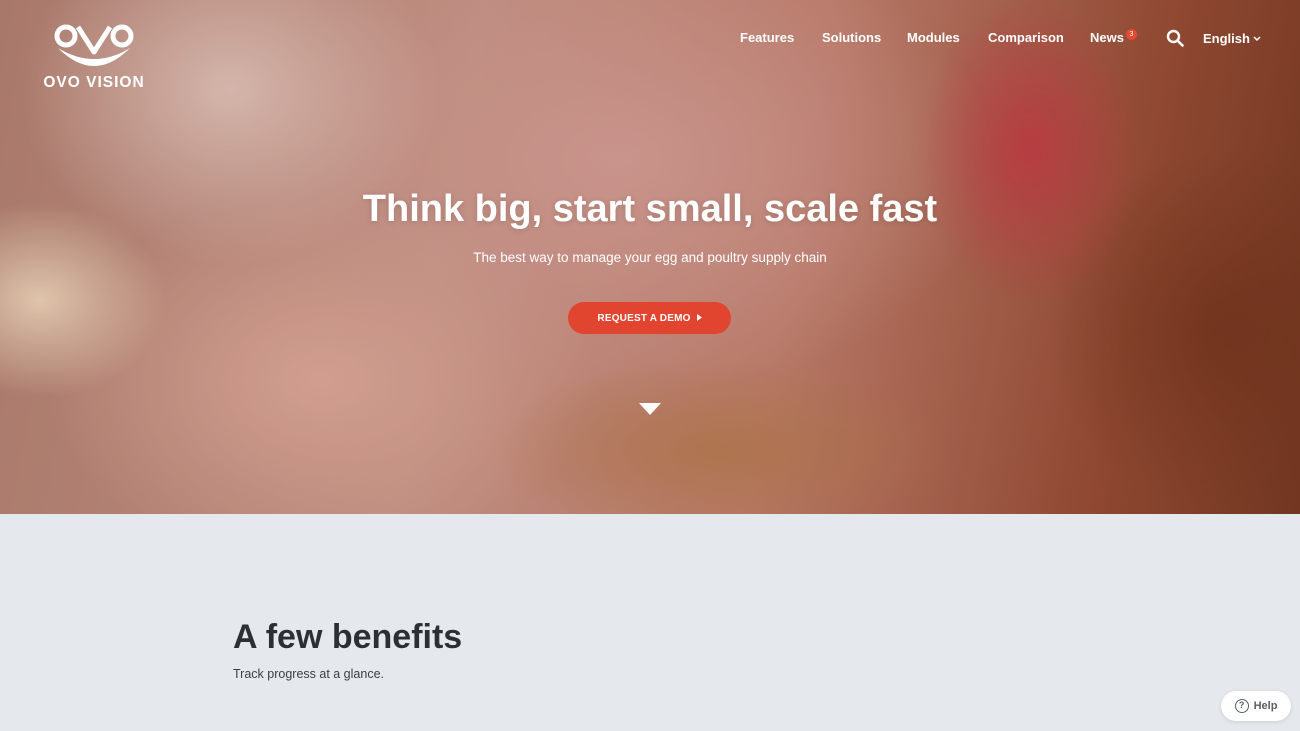 This screenshot has width=1300, height=731. What do you see at coordinates (1257, 38) in the screenshot?
I see `chevron-down-icon` at bounding box center [1257, 38].